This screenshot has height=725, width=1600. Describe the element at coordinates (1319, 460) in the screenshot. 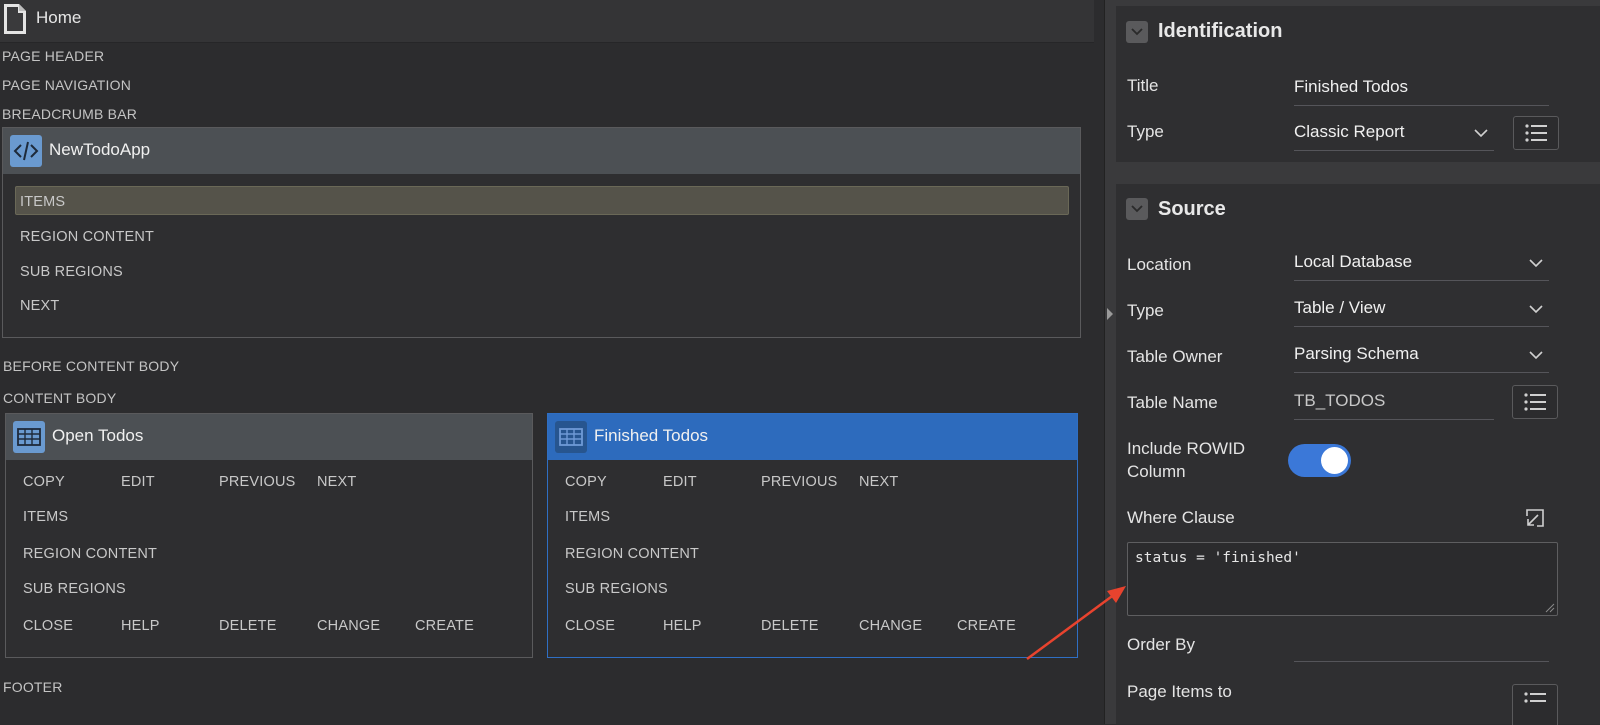

I see `include-rowid-toggle` at that location.